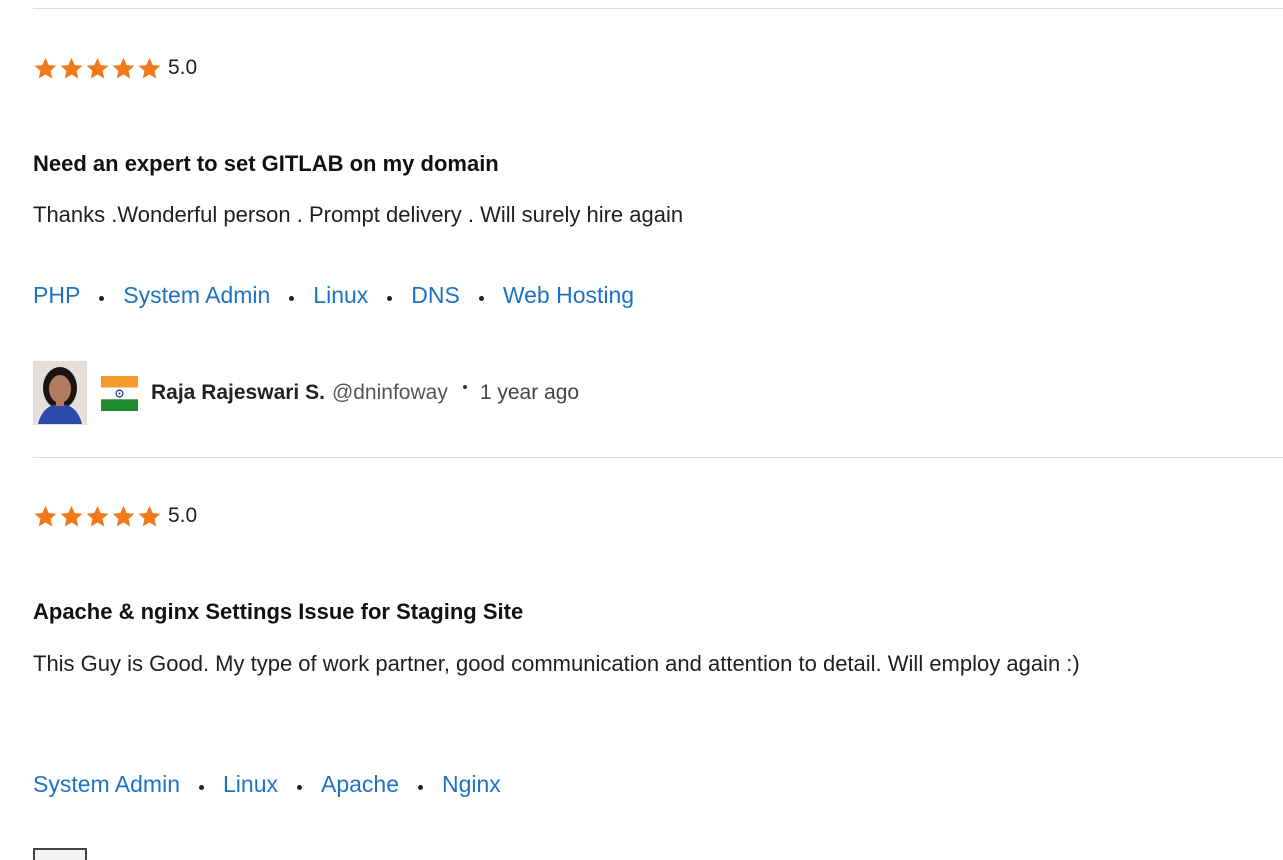 The height and width of the screenshot is (860, 1283). What do you see at coordinates (390, 393) in the screenshot?
I see `author-handle: @dninfoway` at bounding box center [390, 393].